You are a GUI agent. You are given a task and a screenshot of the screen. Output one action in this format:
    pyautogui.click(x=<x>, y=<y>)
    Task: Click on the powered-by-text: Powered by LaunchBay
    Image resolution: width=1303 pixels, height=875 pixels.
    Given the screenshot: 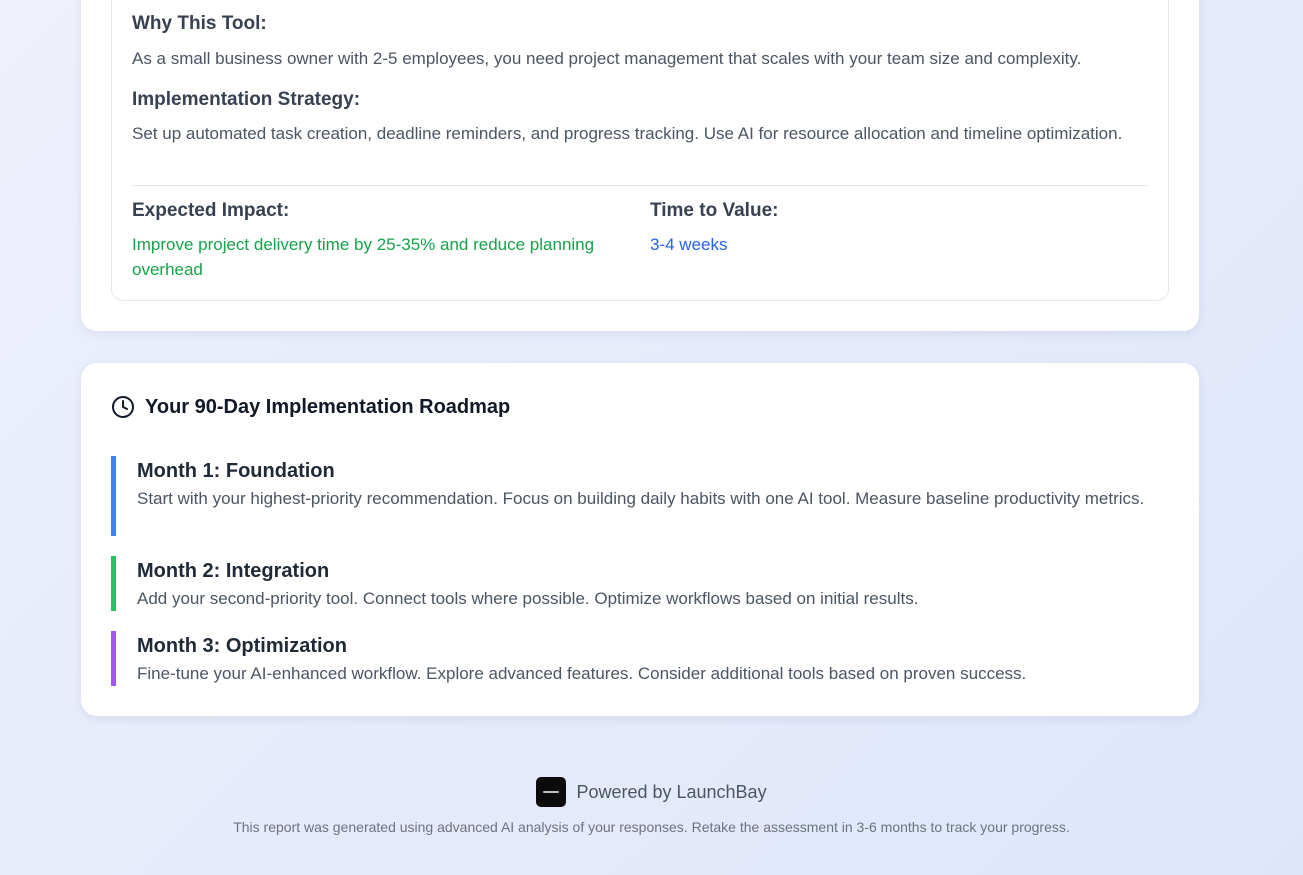 What is the action you would take?
    pyautogui.click(x=671, y=791)
    